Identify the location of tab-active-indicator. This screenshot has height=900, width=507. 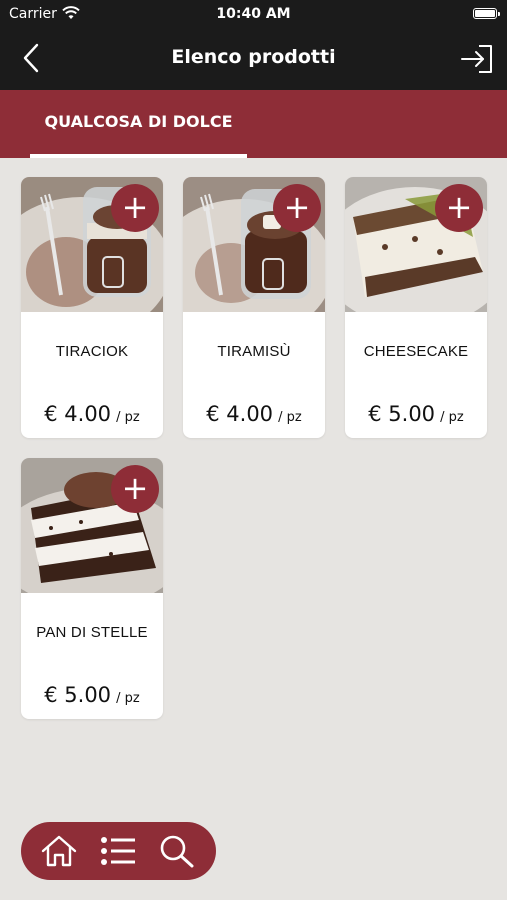
(138, 156).